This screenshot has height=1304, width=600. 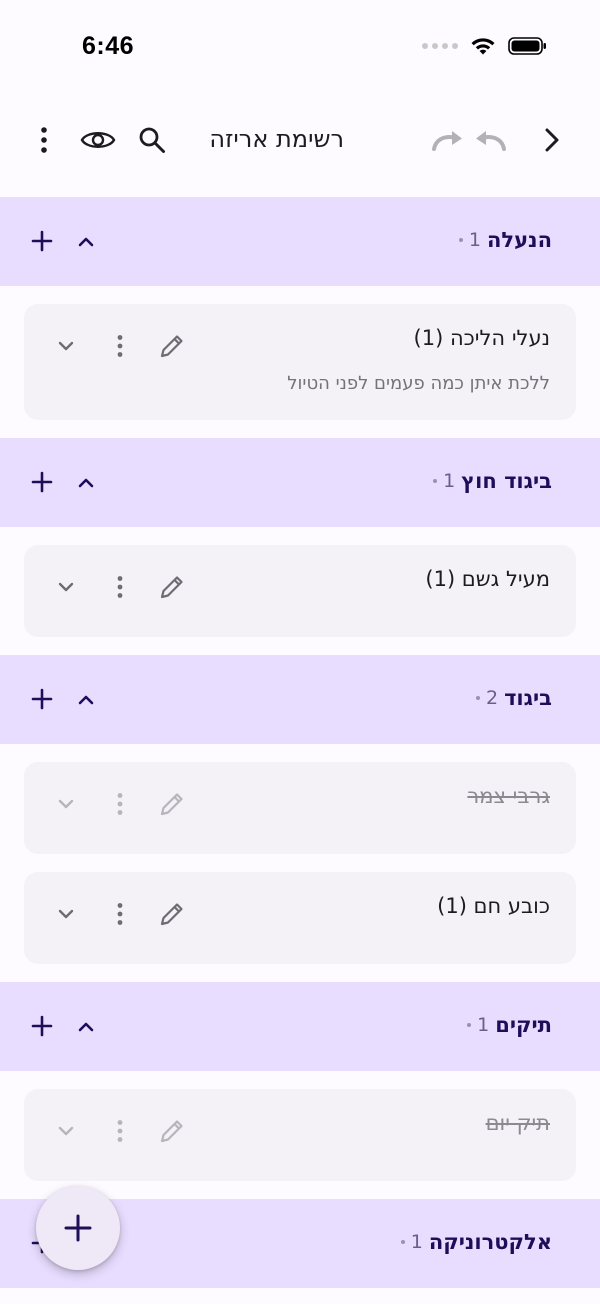 I want to click on category-label: תיקים 1, so click(x=509, y=1025).